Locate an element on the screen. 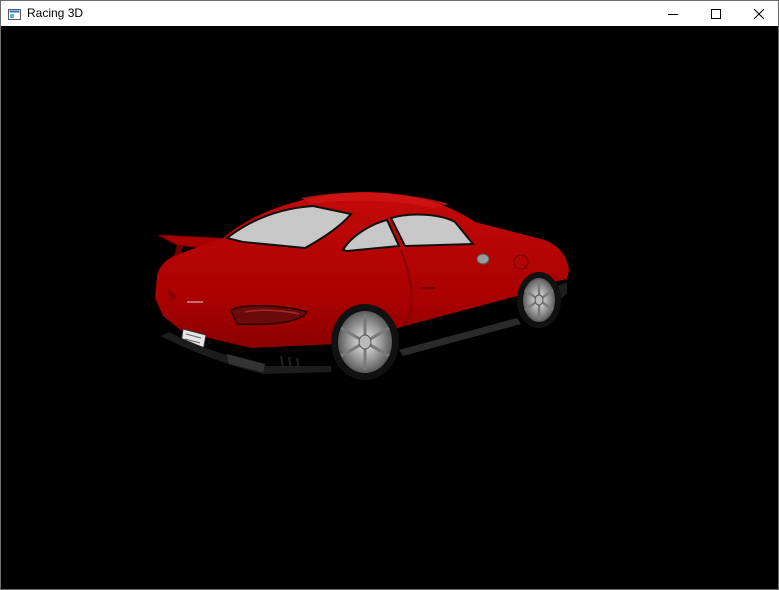 This screenshot has width=779, height=590. window-app-icon is located at coordinates (14, 13).